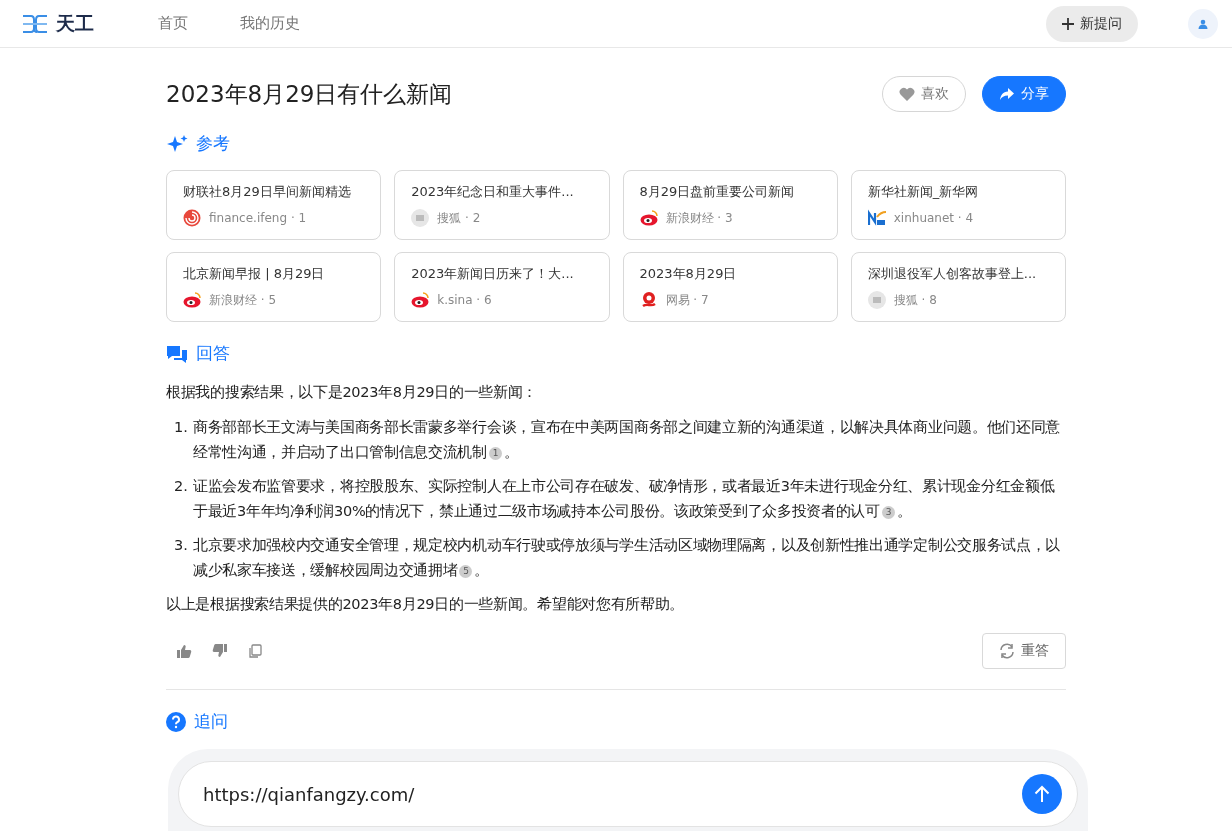 This screenshot has width=1232, height=831. I want to click on help-circle-icon, so click(176, 721).